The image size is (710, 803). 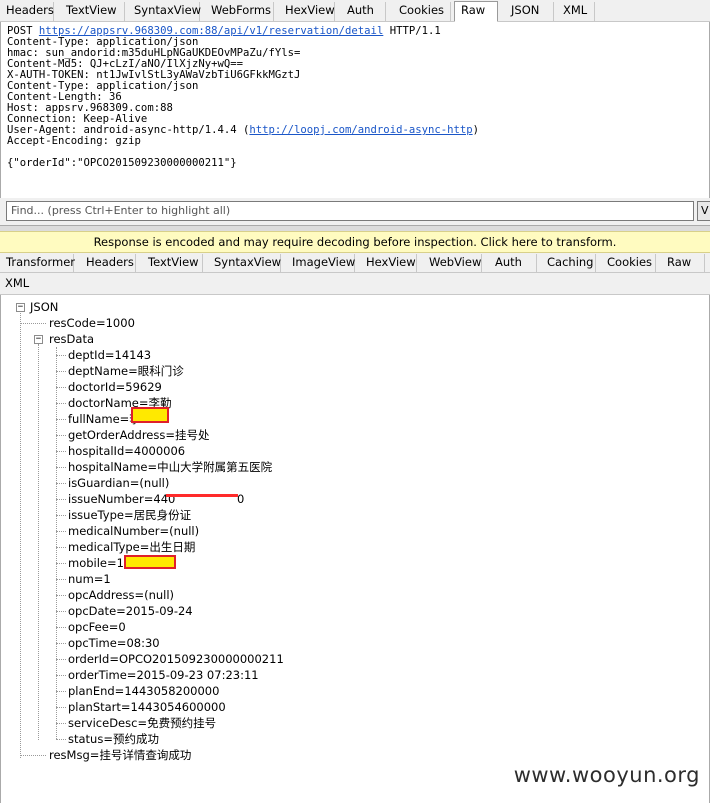 What do you see at coordinates (121, 500) in the screenshot?
I see `tree-node: issueNumber=440` at bounding box center [121, 500].